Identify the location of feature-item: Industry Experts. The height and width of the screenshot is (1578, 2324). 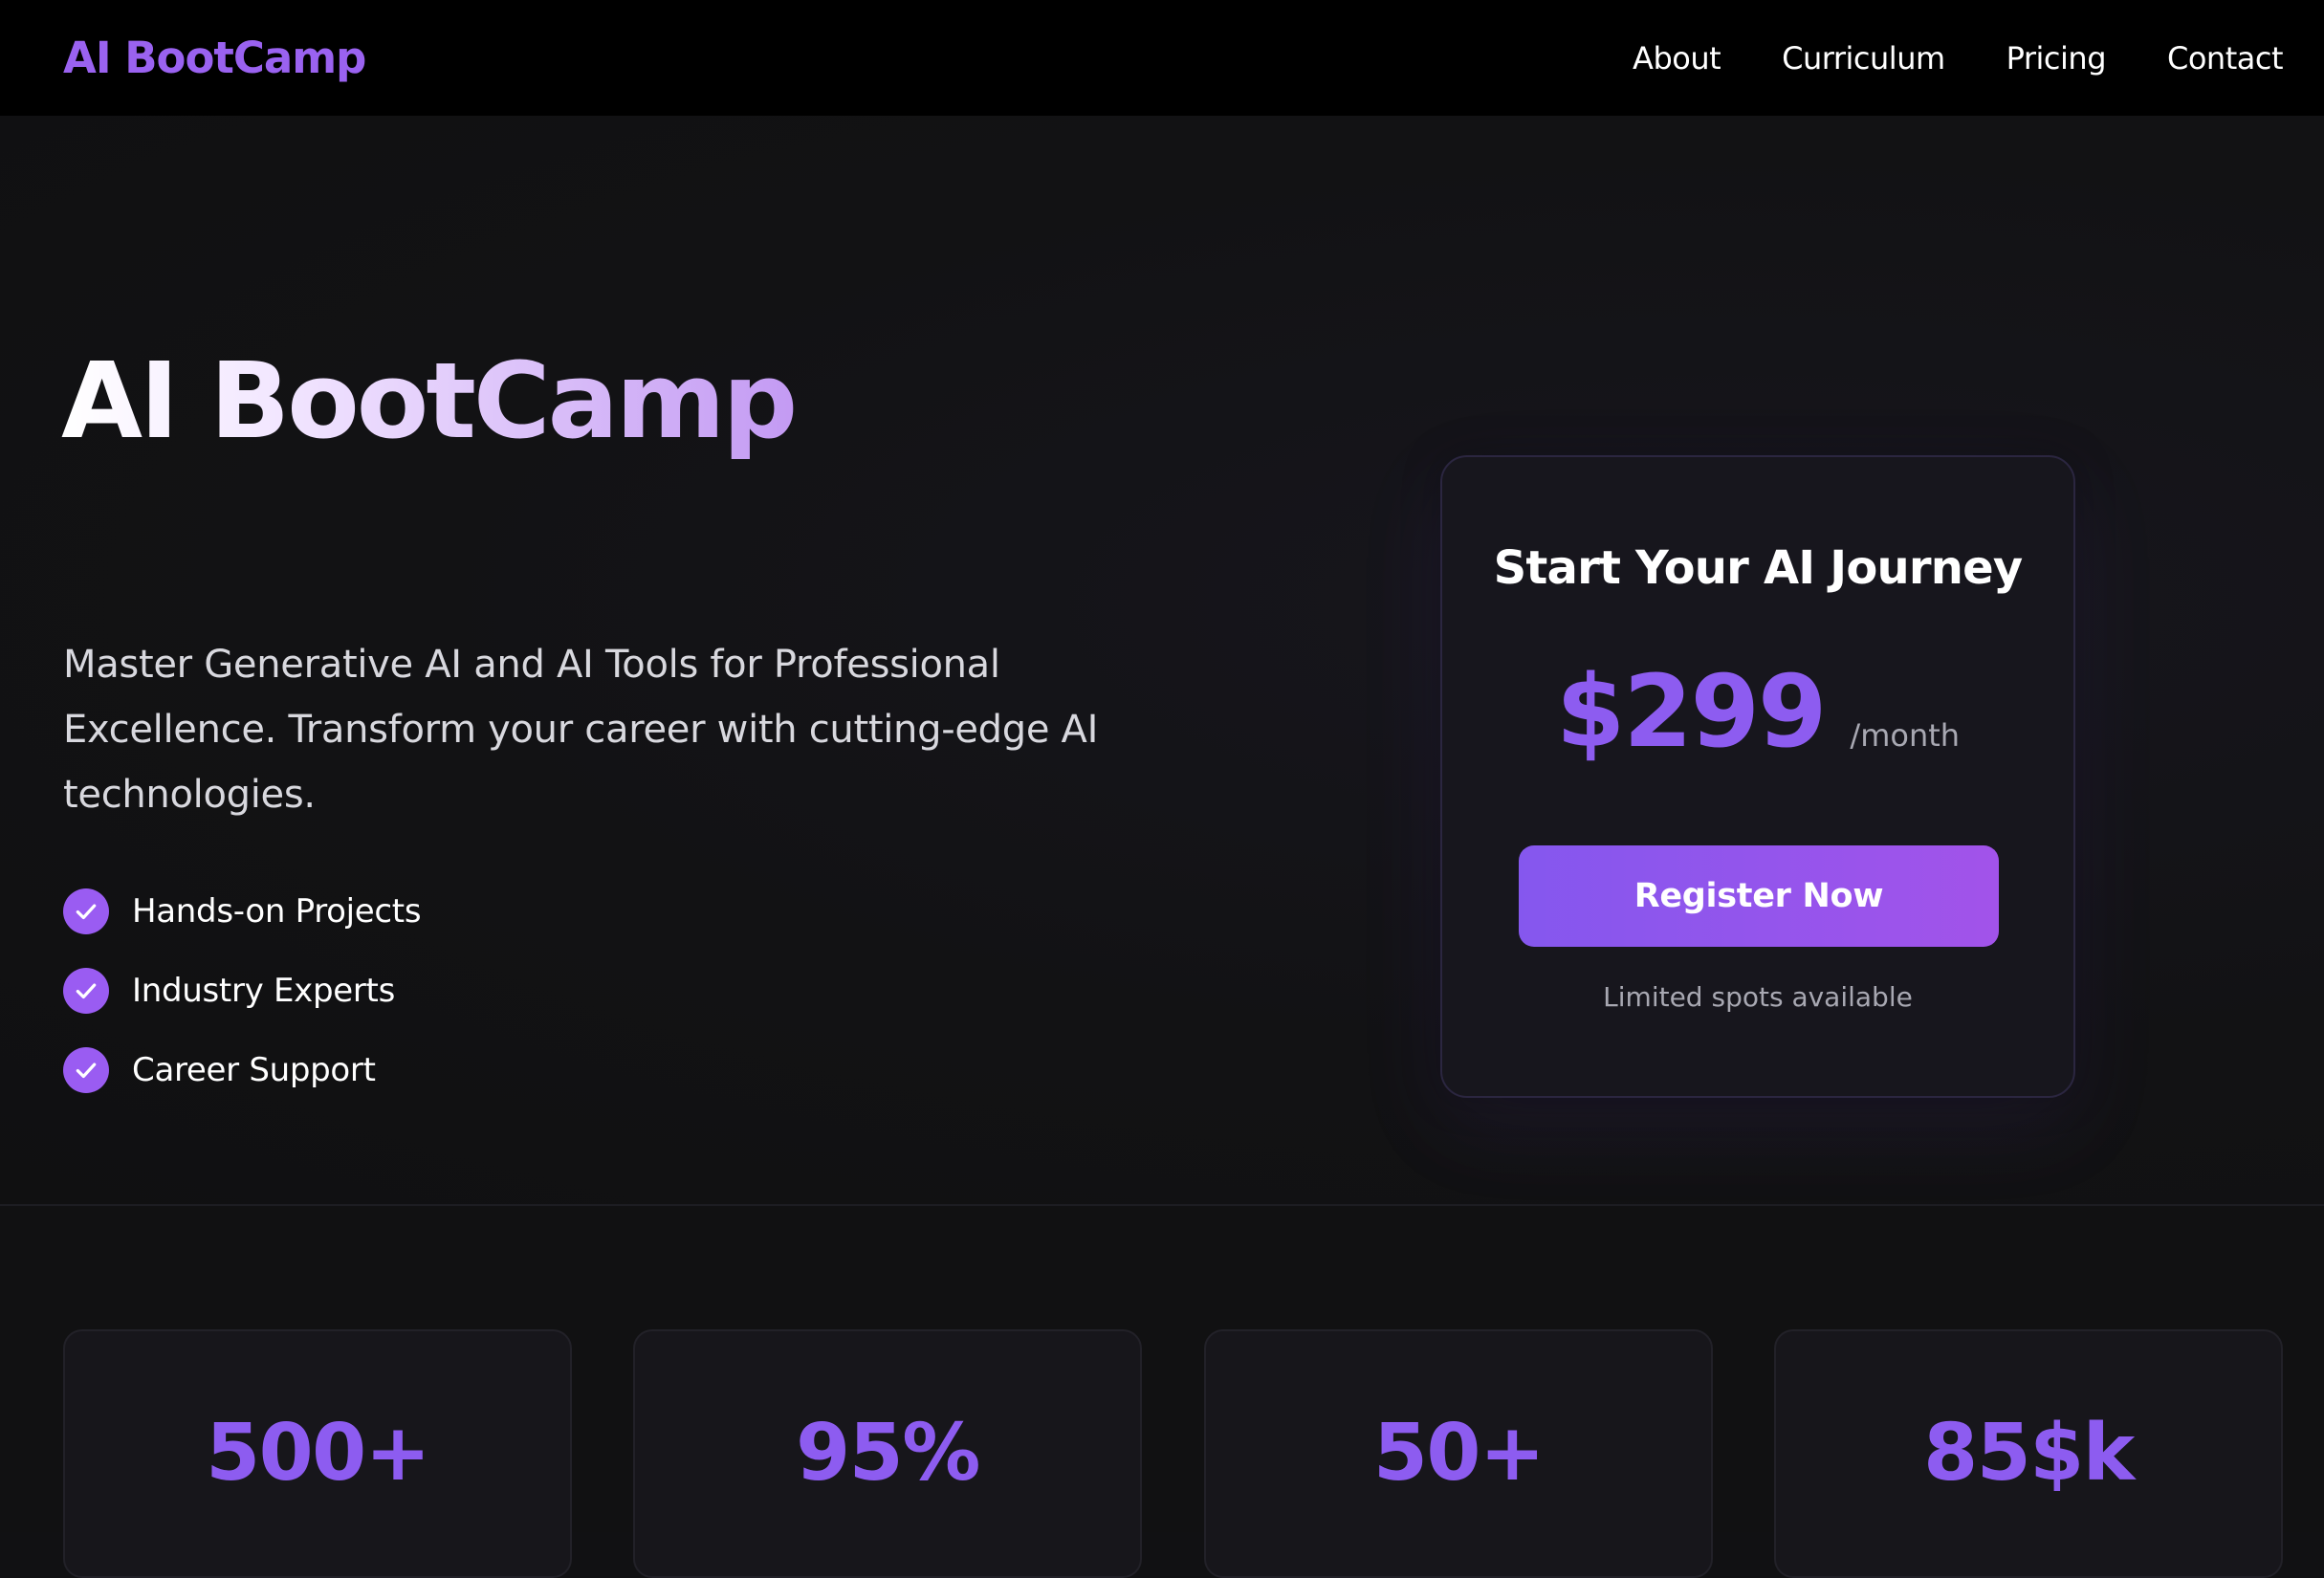
(242, 991).